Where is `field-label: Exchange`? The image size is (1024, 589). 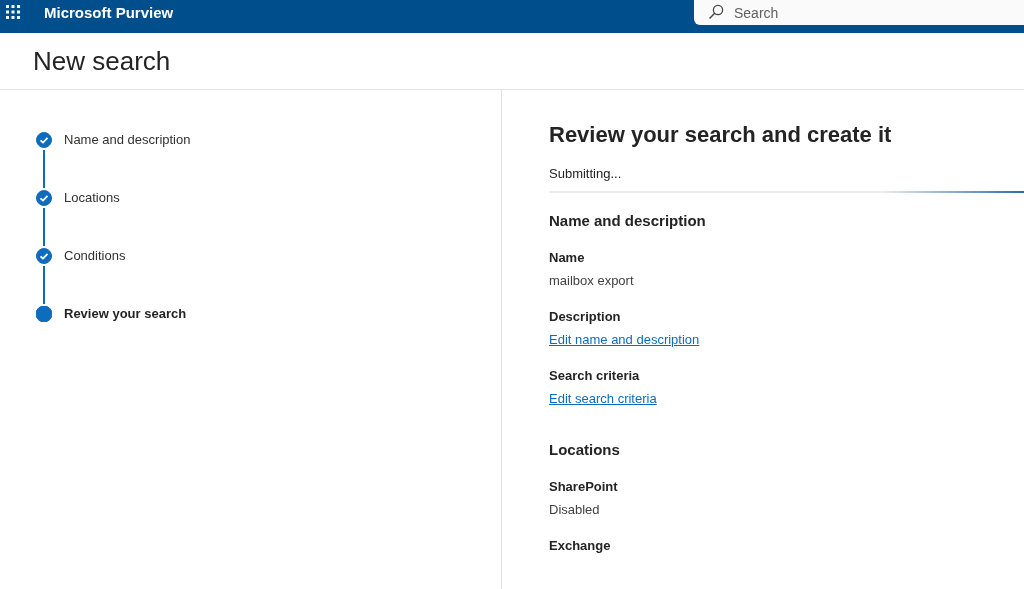
field-label: Exchange is located at coordinates (580, 546).